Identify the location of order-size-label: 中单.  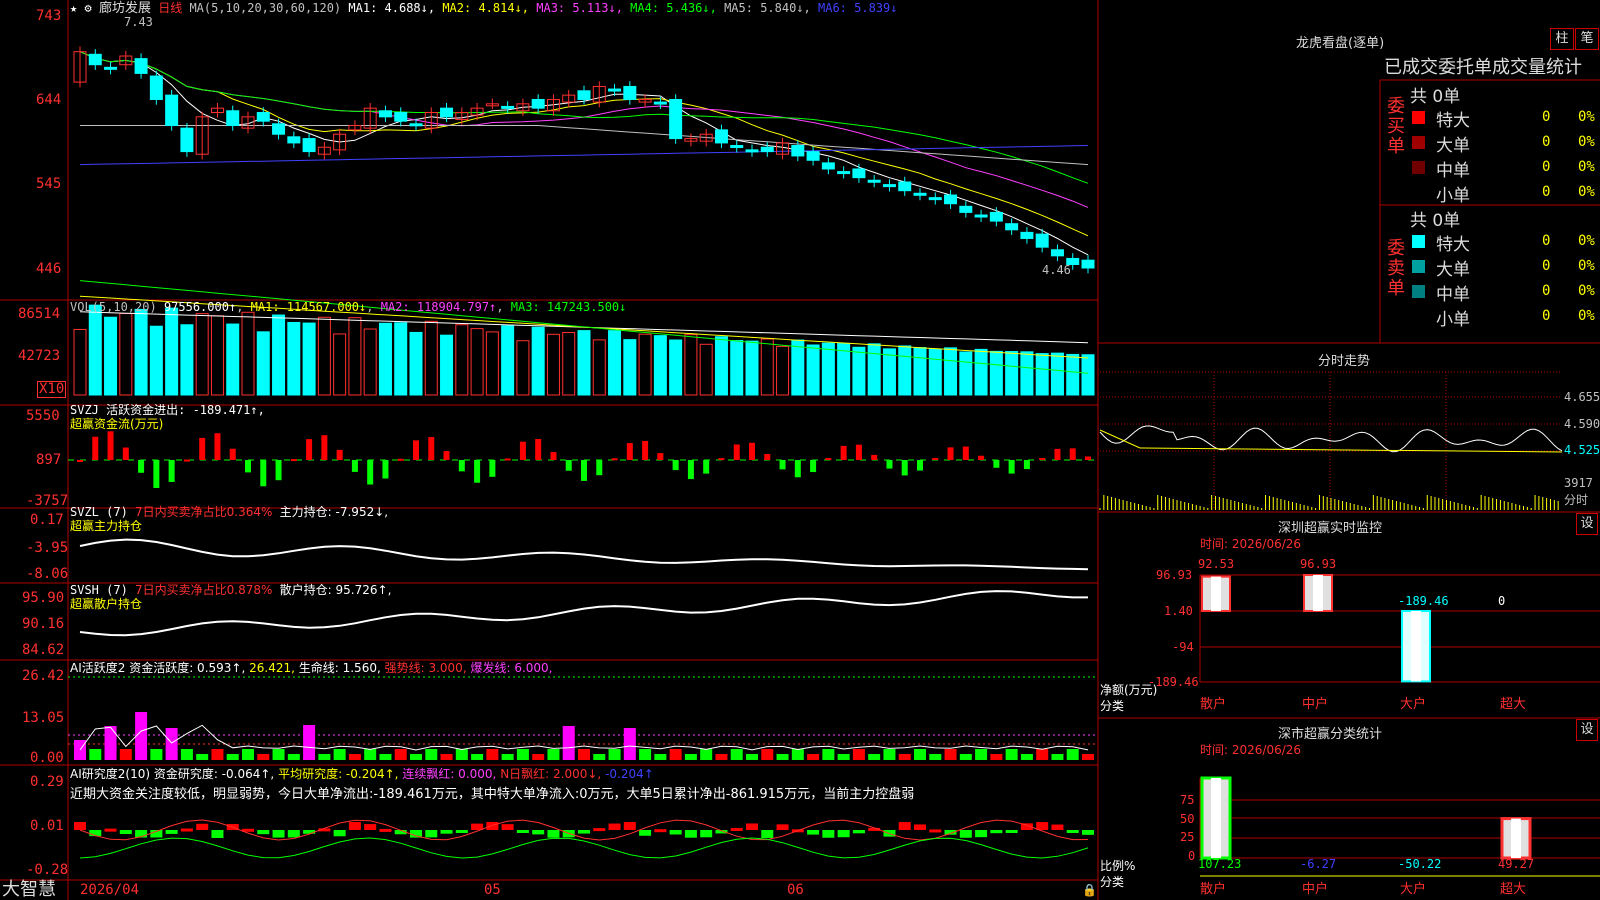
(1453, 171).